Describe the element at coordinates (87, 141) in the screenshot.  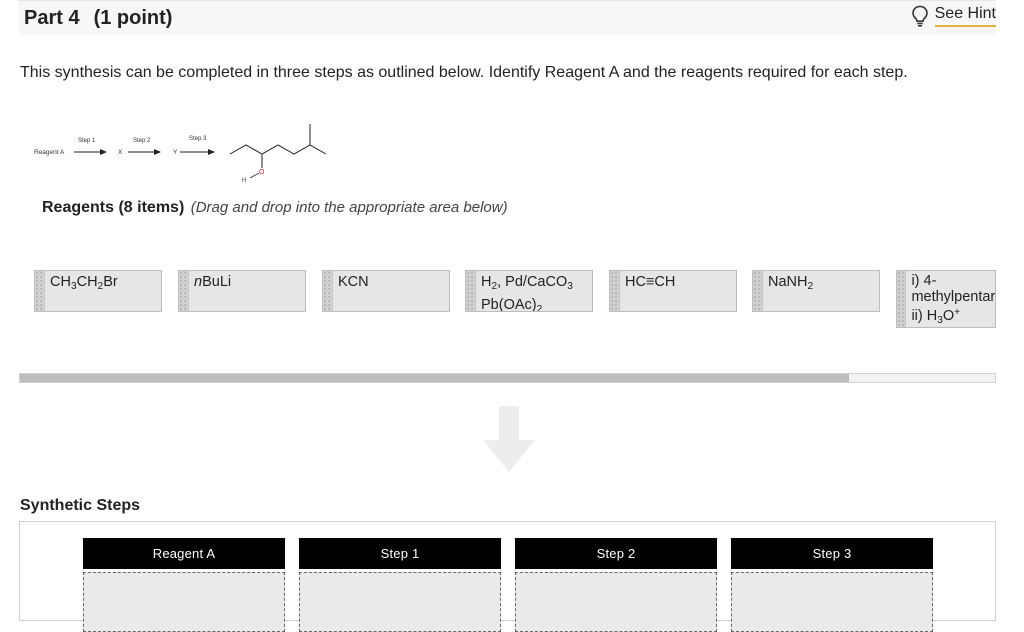
I see `scheme-step1-label: Step 1` at that location.